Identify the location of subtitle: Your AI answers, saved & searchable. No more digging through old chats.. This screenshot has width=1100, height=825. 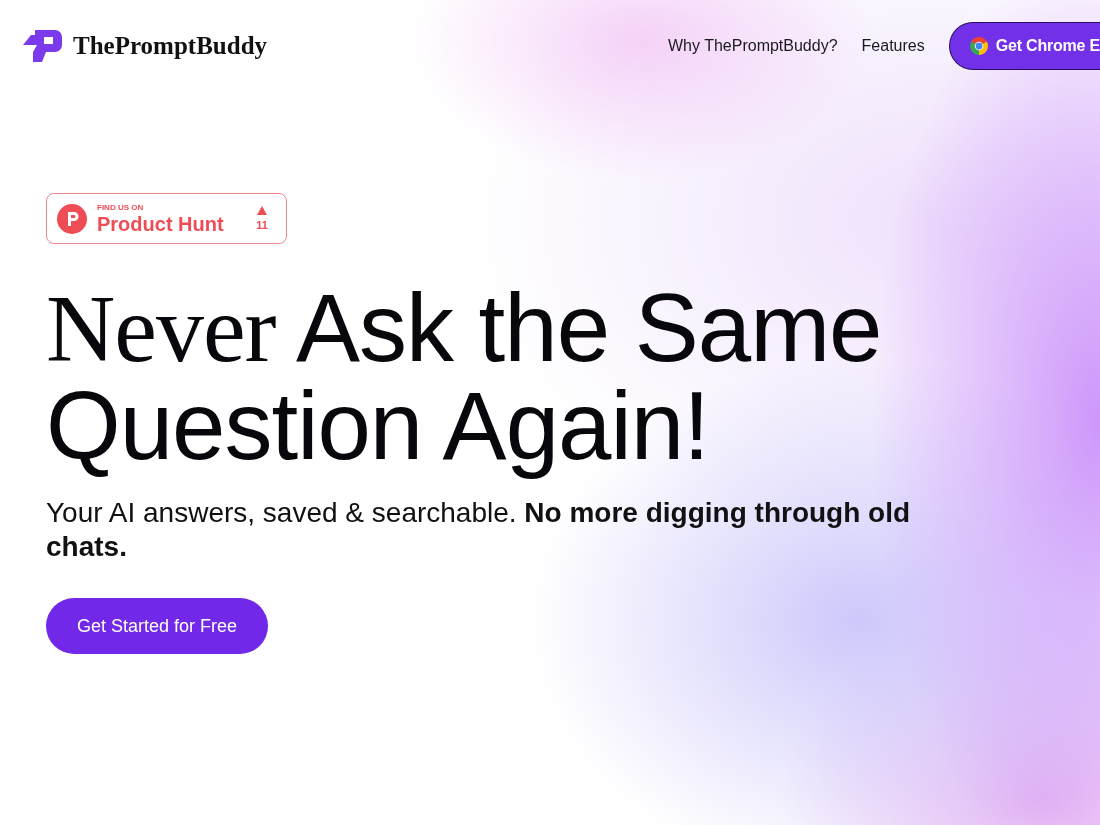
(479, 530).